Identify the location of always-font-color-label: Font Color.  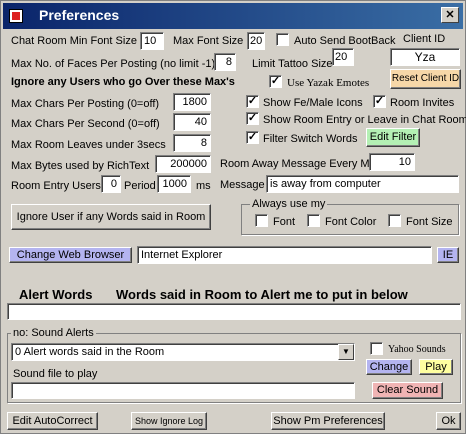
(351, 222).